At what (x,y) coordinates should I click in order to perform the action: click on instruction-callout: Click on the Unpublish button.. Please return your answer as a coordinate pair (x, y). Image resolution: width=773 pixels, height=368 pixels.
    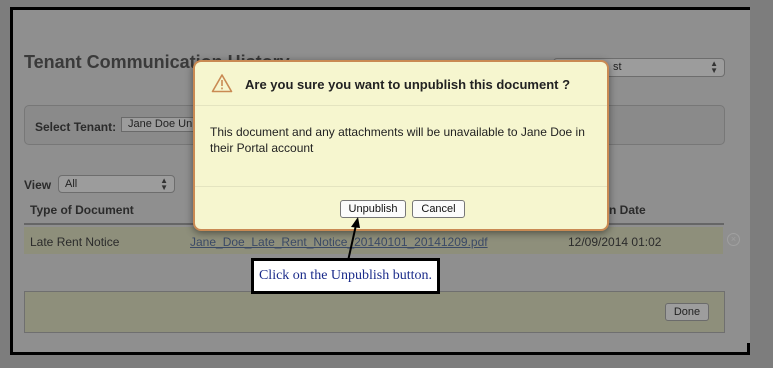
    Looking at the image, I should click on (345, 276).